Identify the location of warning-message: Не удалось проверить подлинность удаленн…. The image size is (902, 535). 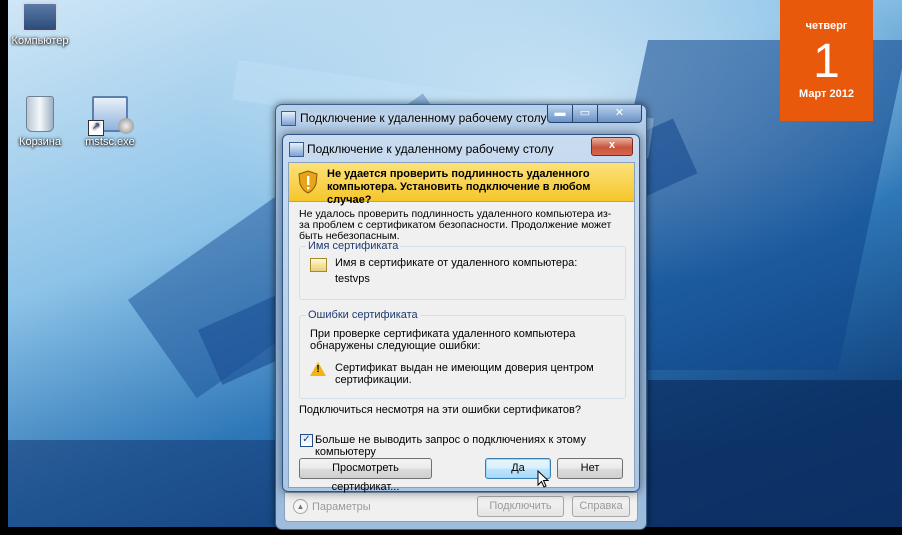
(455, 225).